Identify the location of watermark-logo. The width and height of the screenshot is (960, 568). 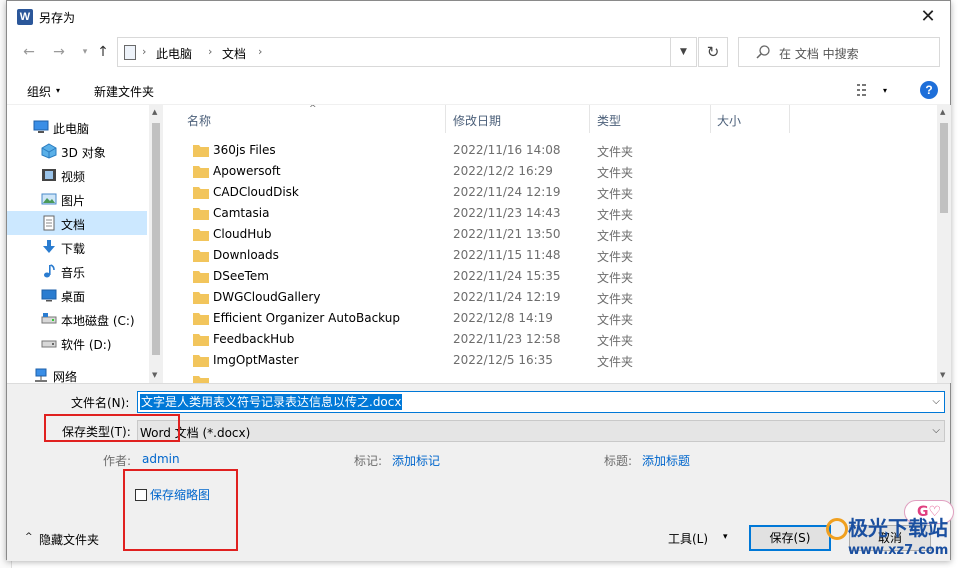
(837, 529).